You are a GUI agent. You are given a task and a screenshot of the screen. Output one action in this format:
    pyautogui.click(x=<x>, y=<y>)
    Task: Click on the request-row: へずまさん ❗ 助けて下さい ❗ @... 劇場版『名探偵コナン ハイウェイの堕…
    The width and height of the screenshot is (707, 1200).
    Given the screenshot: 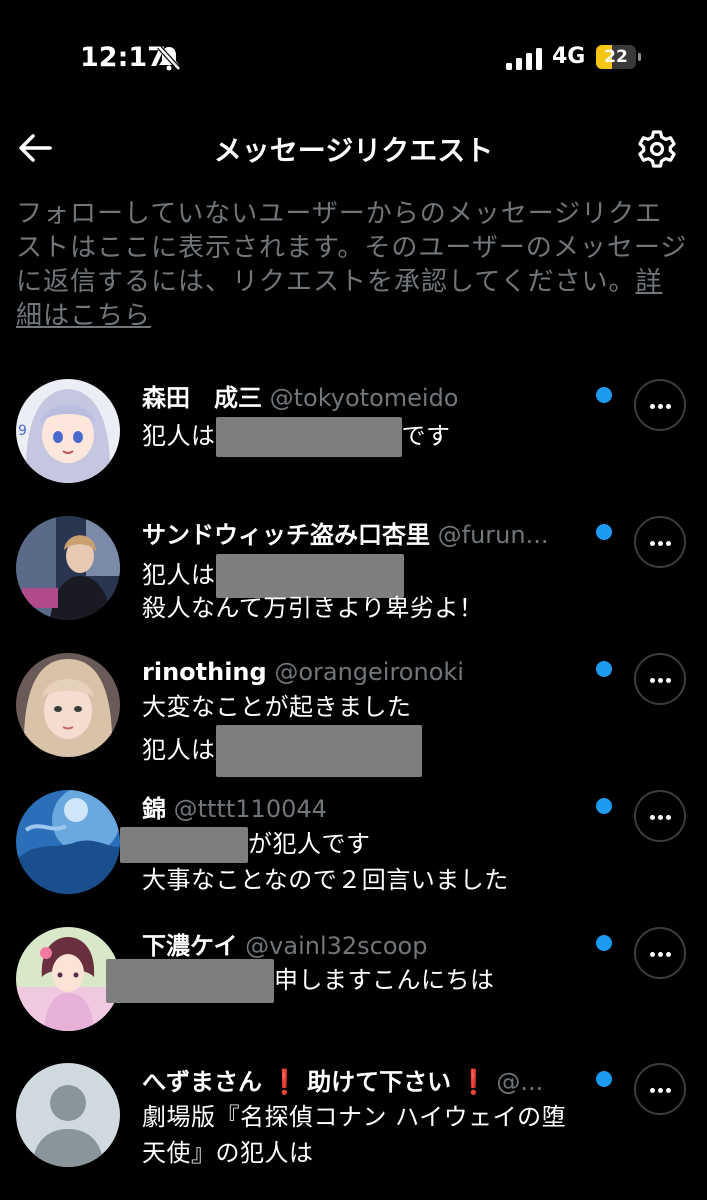 What is the action you would take?
    pyautogui.click(x=353, y=1129)
    